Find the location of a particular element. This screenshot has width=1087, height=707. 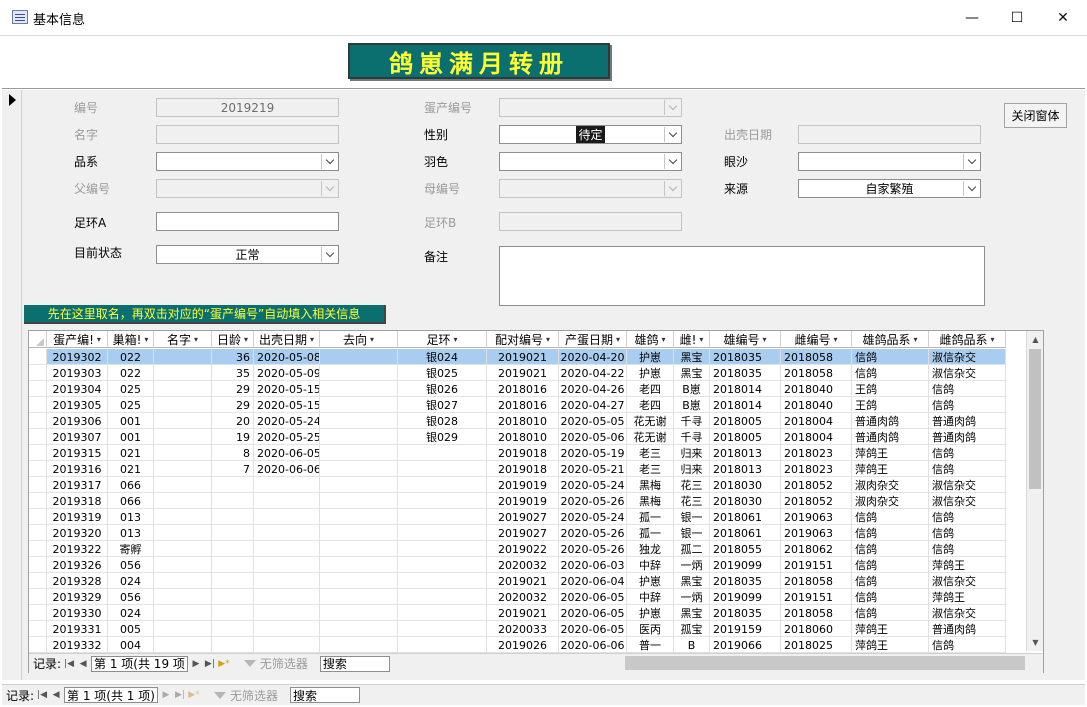

table-cell: 013 is located at coordinates (131, 533).